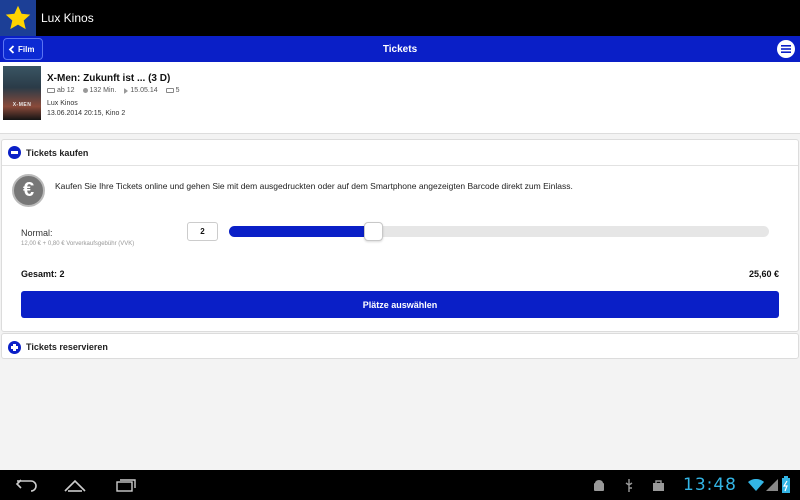  Describe the element at coordinates (85, 90) in the screenshot. I see `clock-icon` at that location.